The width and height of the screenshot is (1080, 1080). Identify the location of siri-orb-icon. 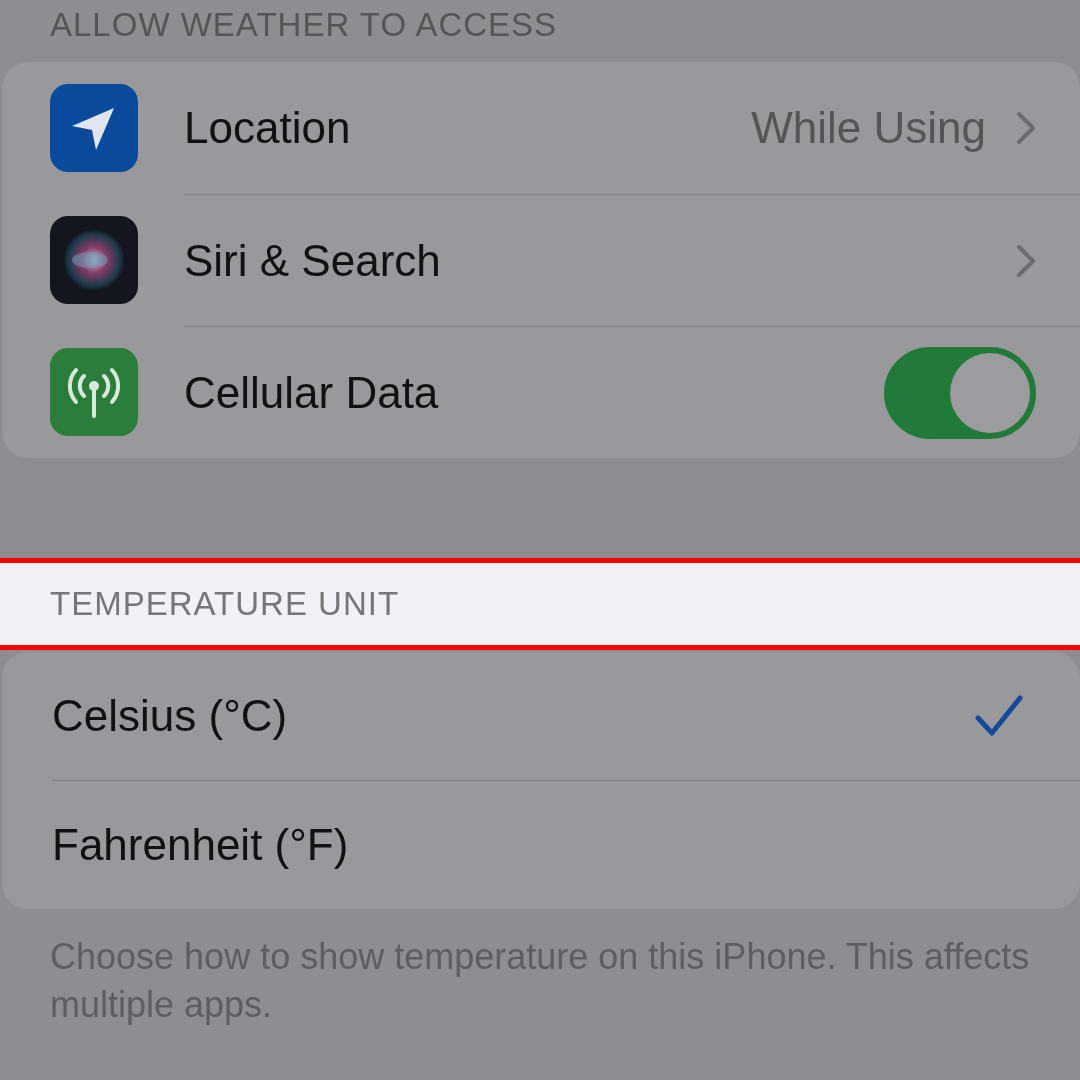
(94, 260).